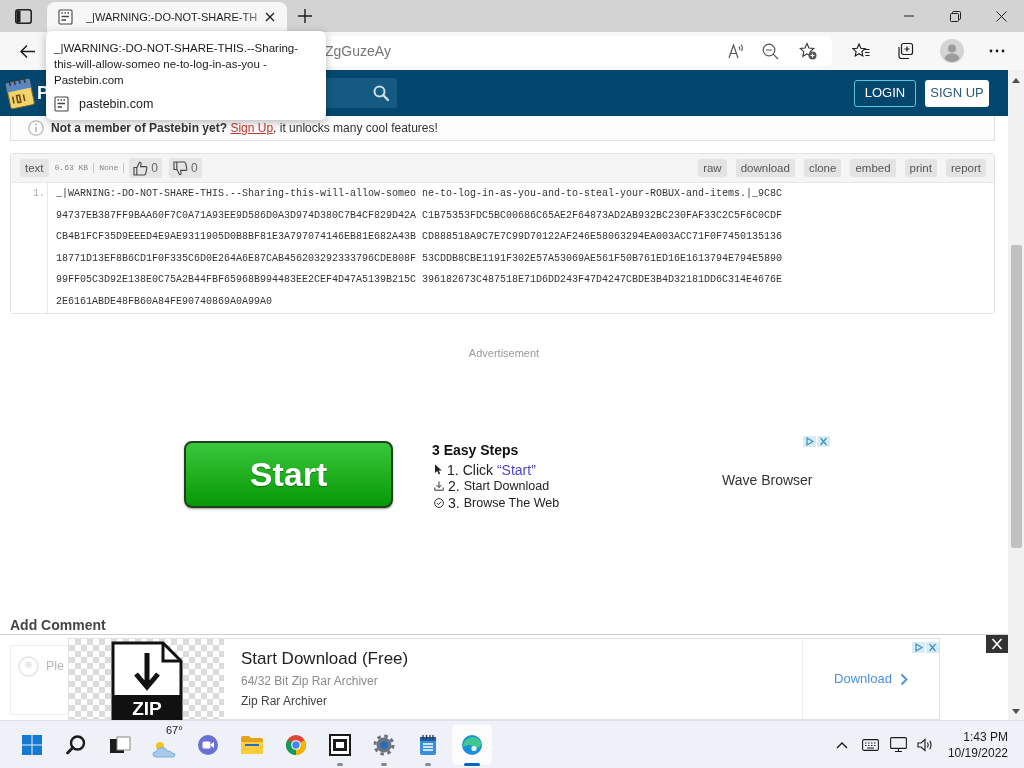 This screenshot has width=1024, height=768. What do you see at coordinates (454, 502) in the screenshot?
I see `step-number: 3.` at bounding box center [454, 502].